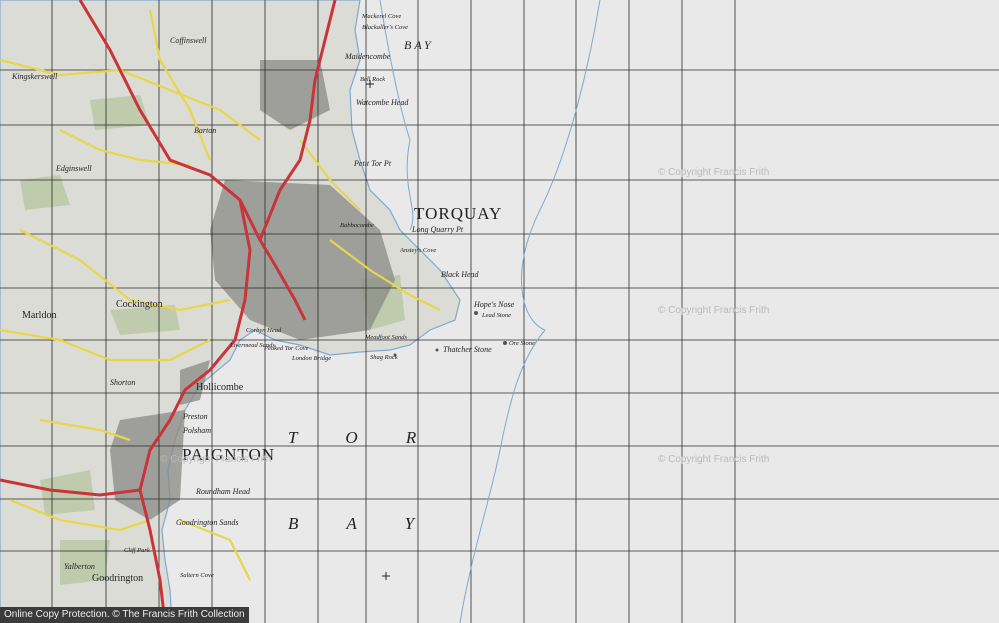  Describe the element at coordinates (363, 437) in the screenshot. I see `label-tor-sea: T O R` at that location.